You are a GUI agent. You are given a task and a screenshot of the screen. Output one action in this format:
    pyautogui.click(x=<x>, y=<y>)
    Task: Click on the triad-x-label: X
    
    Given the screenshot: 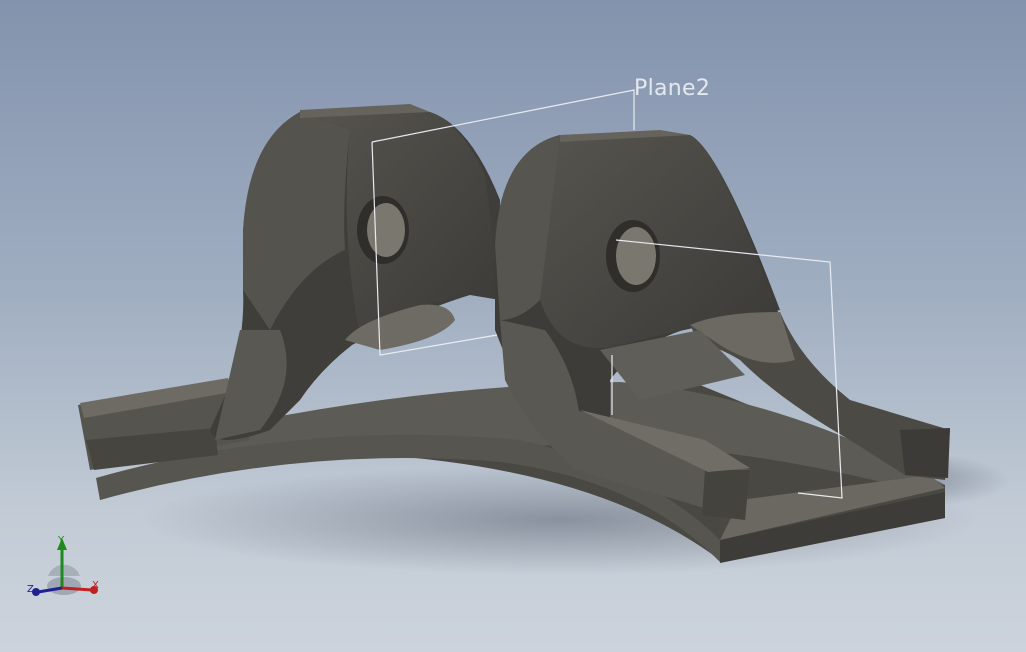 What is the action you would take?
    pyautogui.click(x=95, y=585)
    